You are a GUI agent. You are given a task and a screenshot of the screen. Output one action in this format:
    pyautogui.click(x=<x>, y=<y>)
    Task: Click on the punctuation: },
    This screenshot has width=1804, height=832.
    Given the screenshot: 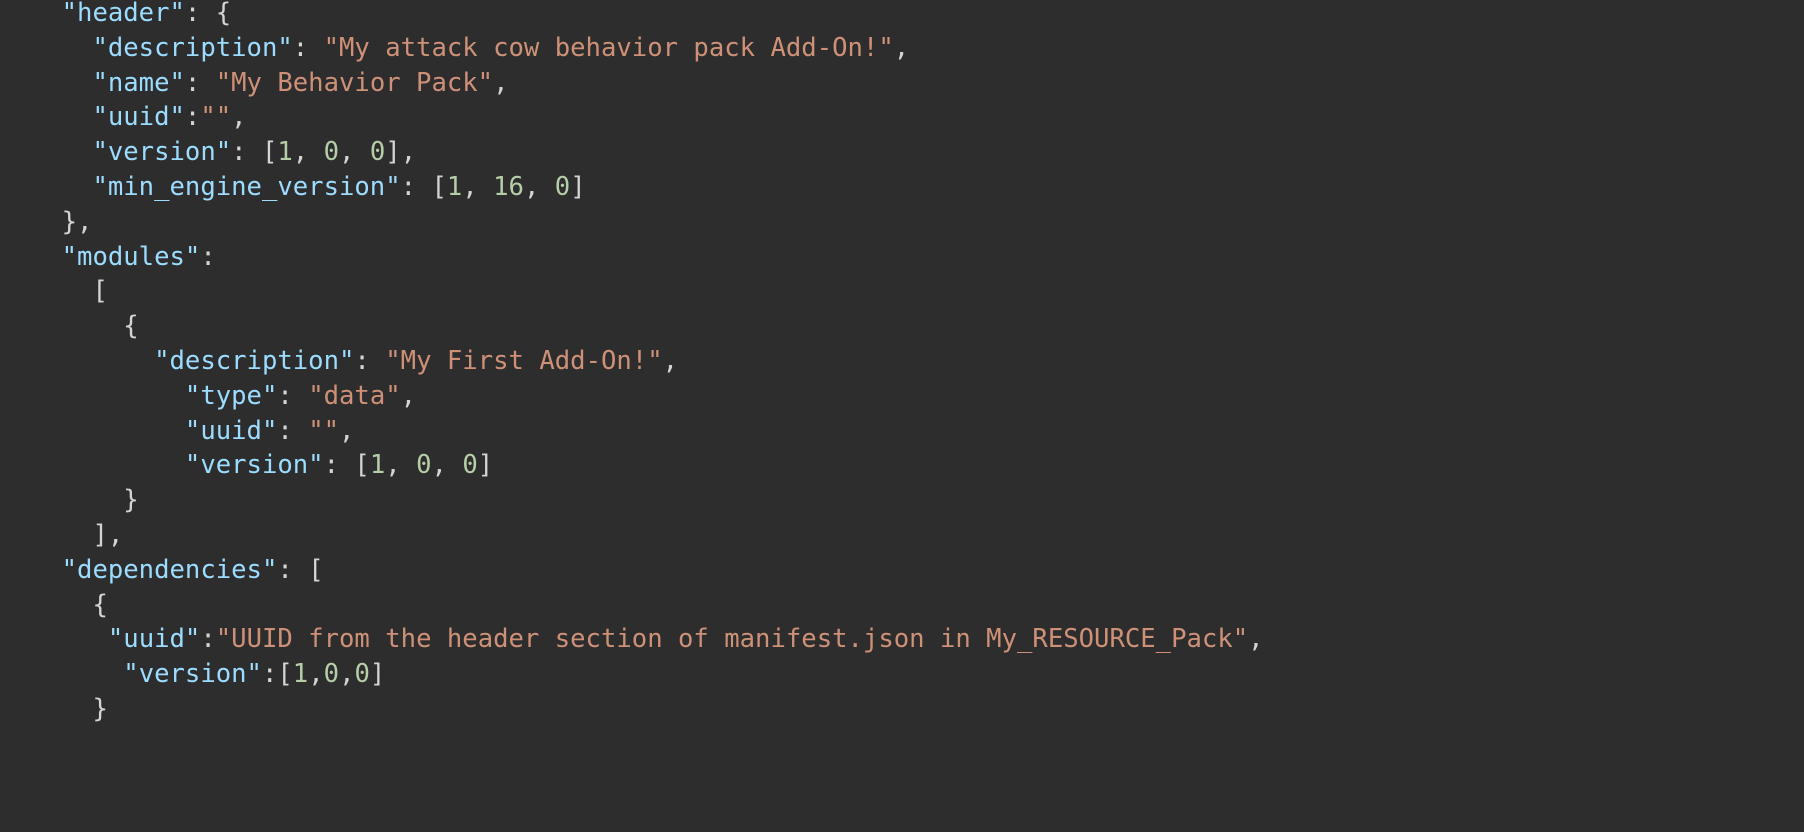 What is the action you would take?
    pyautogui.click(x=77, y=221)
    